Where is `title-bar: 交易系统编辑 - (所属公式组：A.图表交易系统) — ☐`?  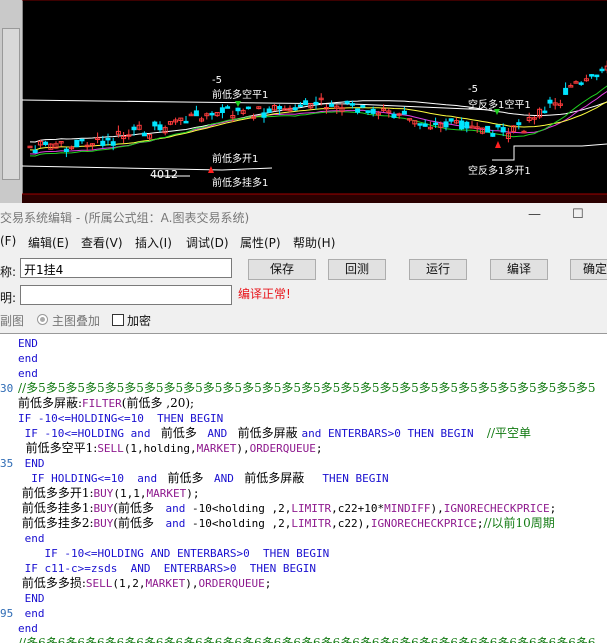 title-bar: 交易系统编辑 - (所属公式组：A.图表交易系统) — ☐ is located at coordinates (303, 216).